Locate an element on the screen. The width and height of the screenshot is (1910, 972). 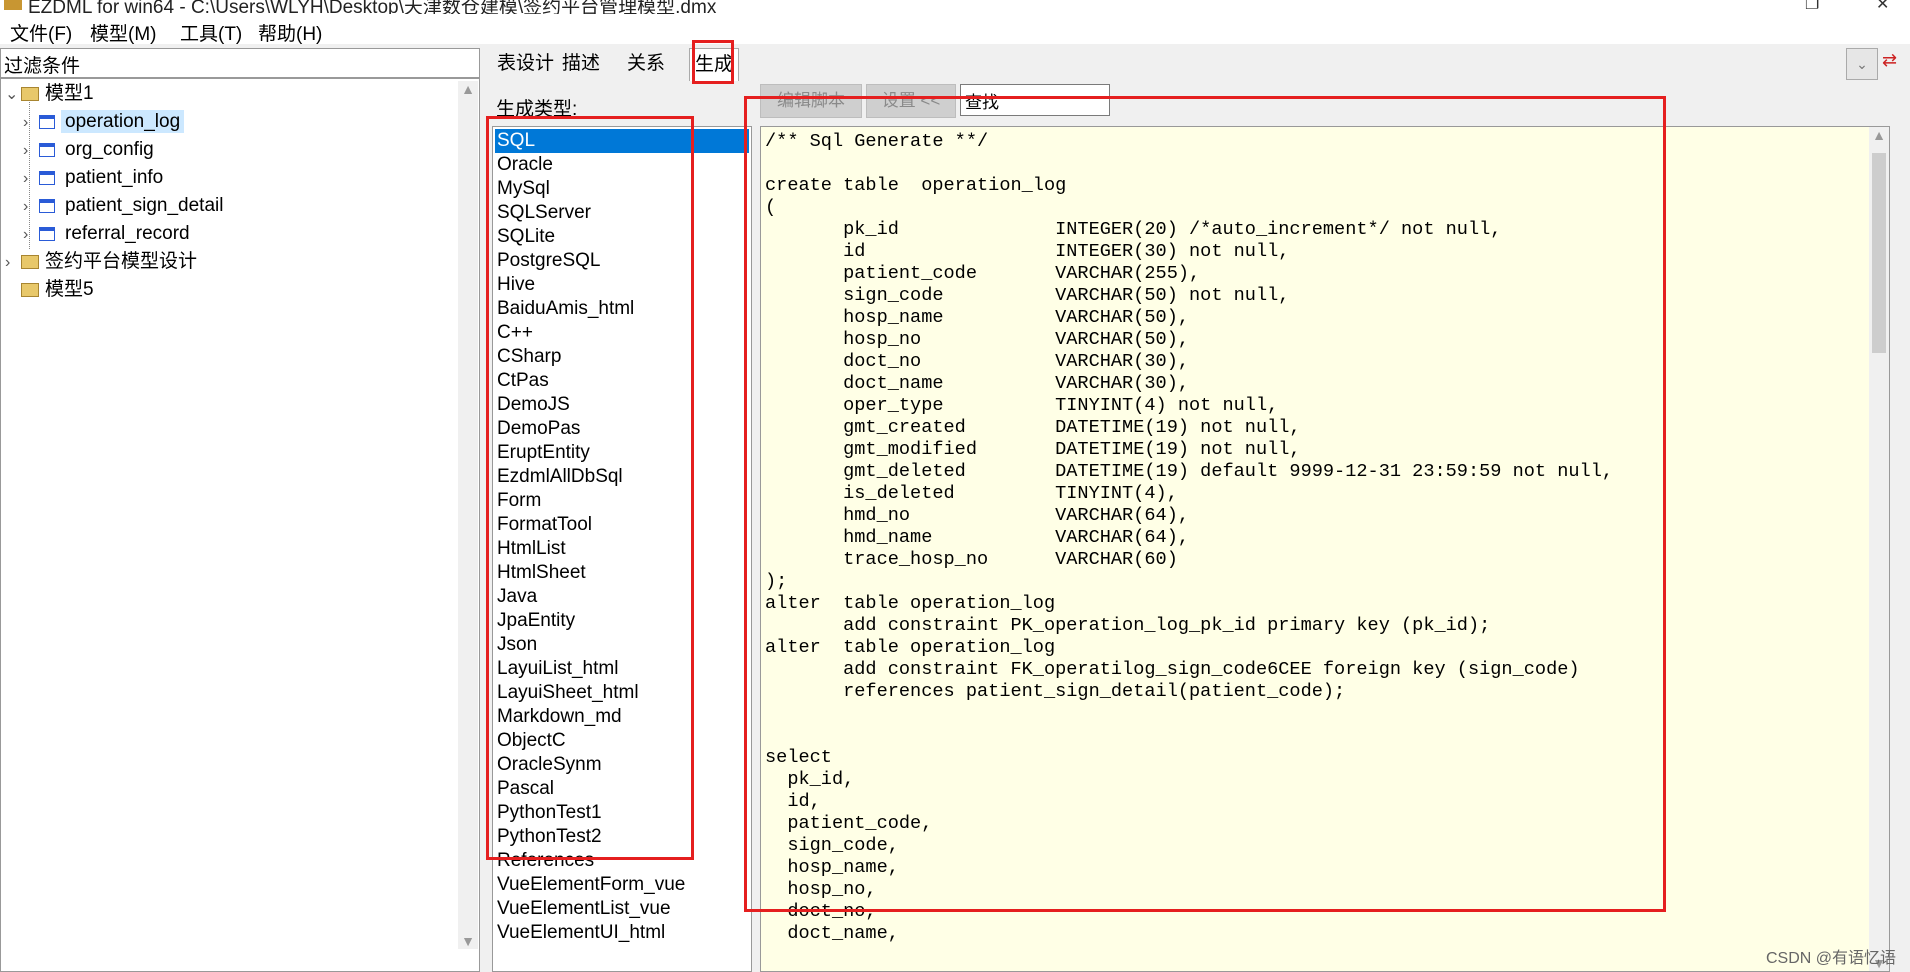
gen-type-item: VueElementForm_vue is located at coordinates (591, 885).